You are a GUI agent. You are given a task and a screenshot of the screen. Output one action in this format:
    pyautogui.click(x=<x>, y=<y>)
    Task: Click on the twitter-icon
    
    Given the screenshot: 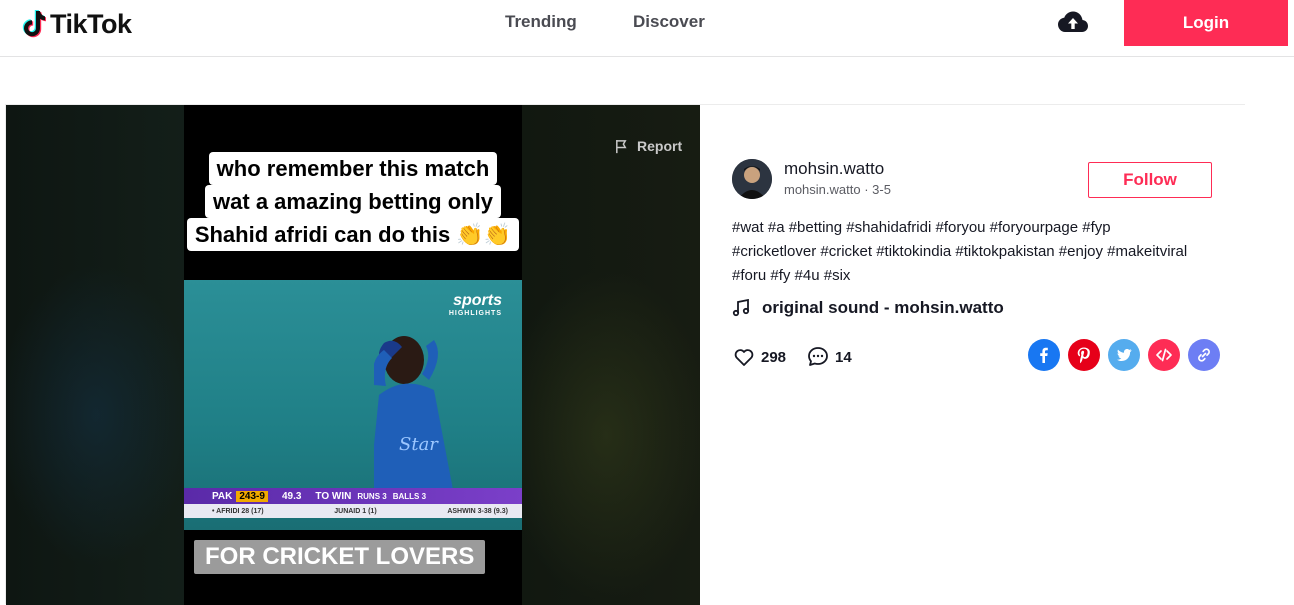 What is the action you would take?
    pyautogui.click(x=1124, y=355)
    